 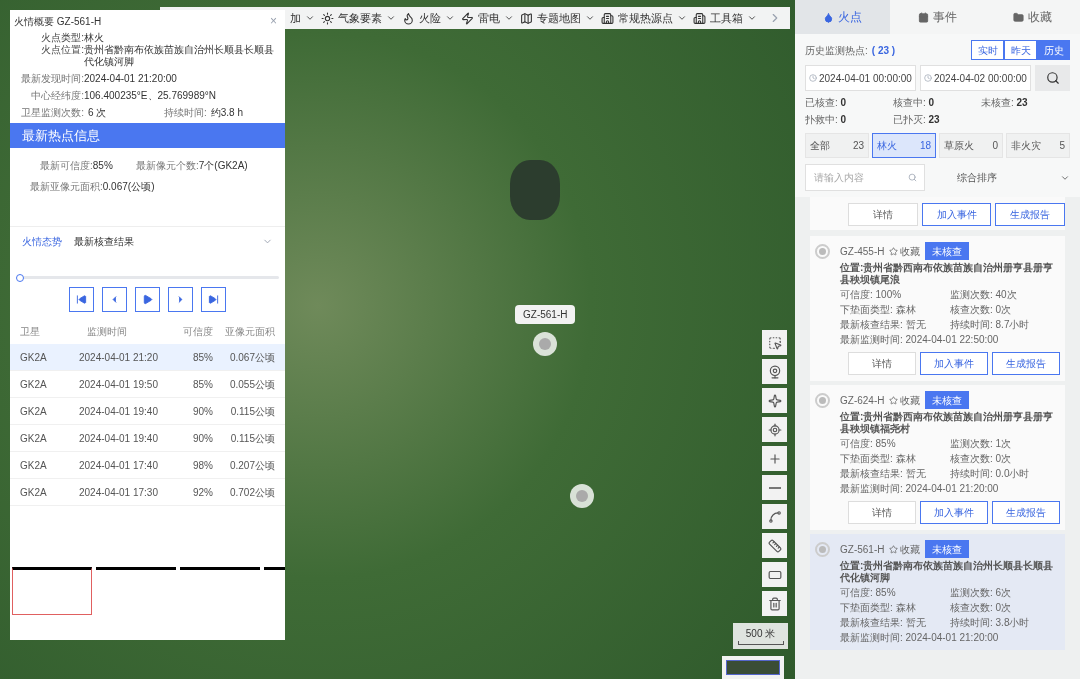 I want to click on table-row: GK2A 2024-04-01 21:20 85% 0.067公顷, so click(x=147, y=357).